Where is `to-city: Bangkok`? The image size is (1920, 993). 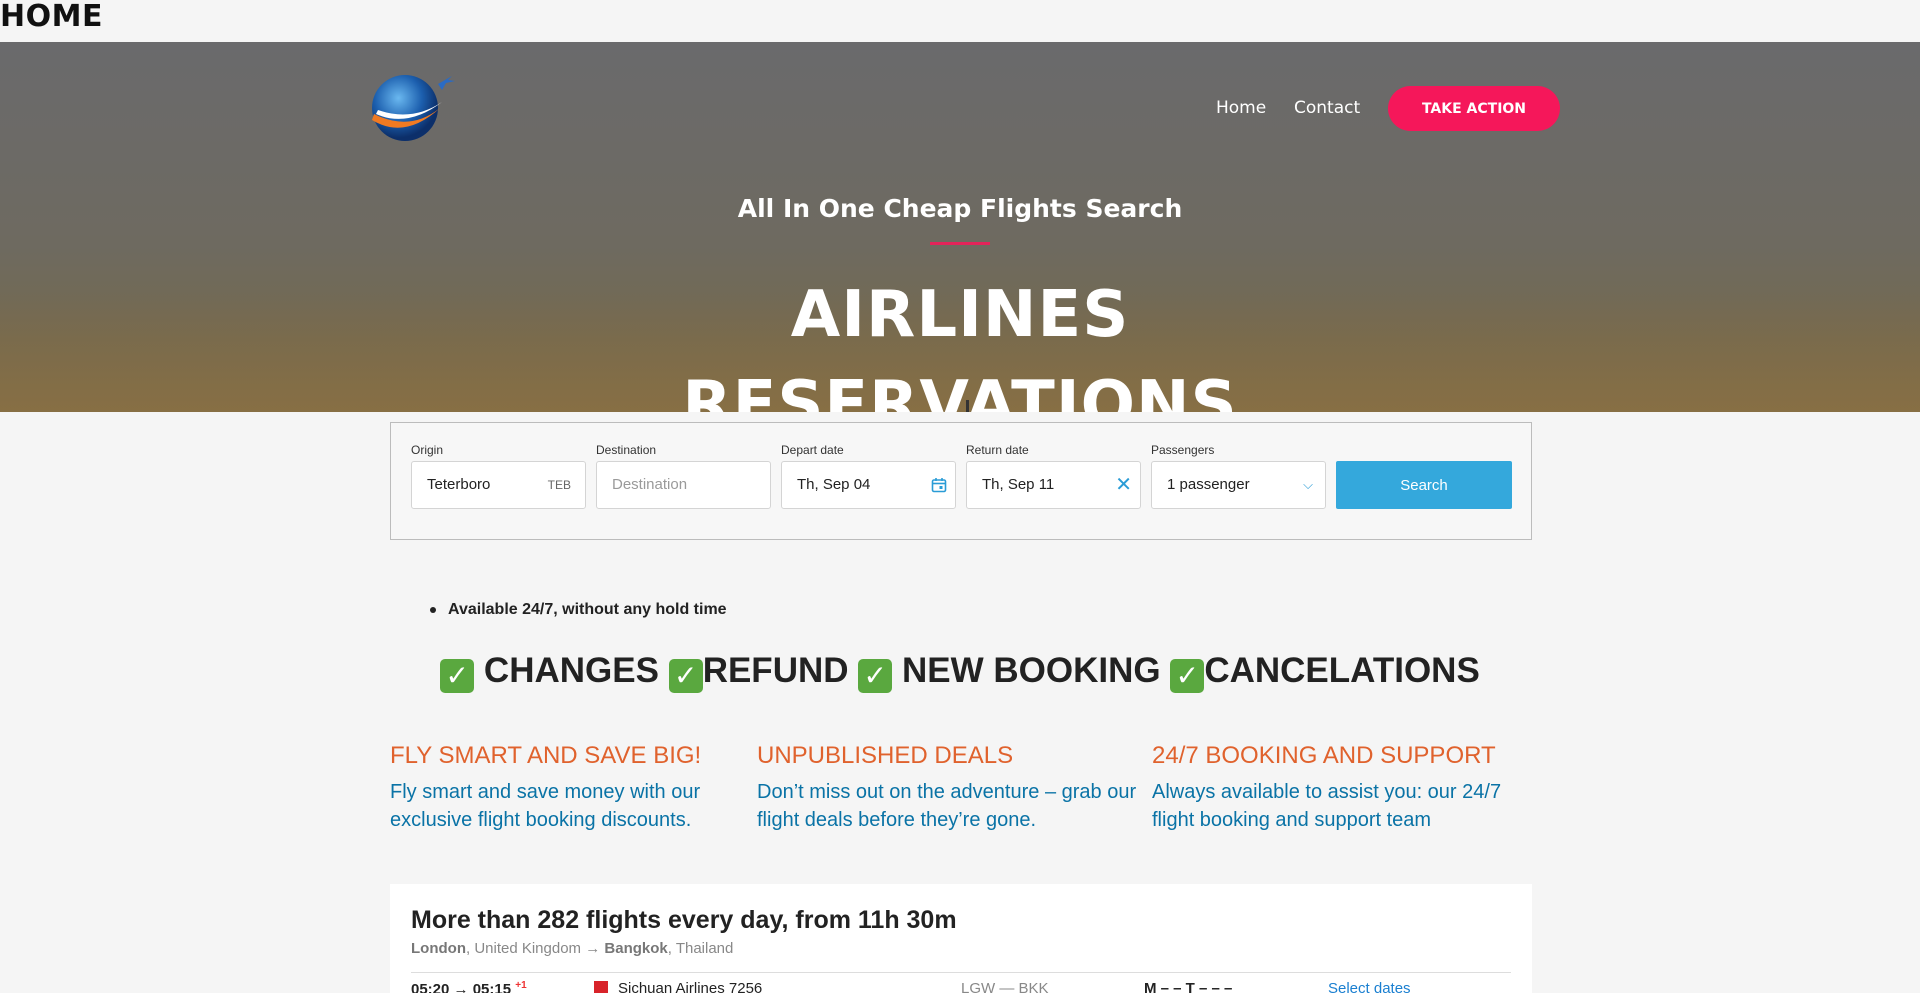 to-city: Bangkok is located at coordinates (636, 948).